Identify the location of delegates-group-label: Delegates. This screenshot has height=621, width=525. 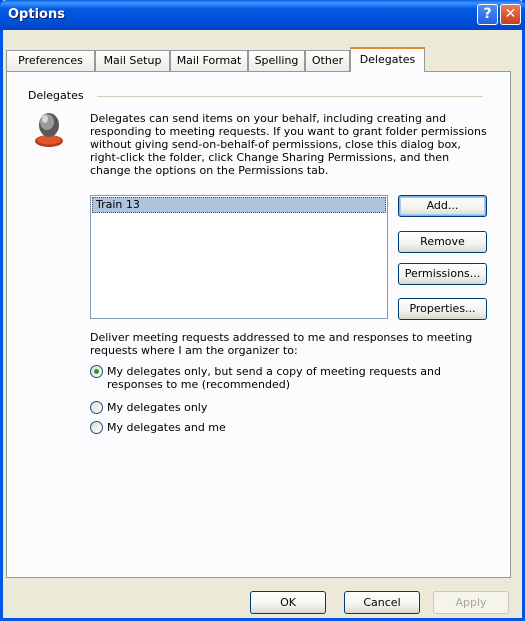
(56, 95).